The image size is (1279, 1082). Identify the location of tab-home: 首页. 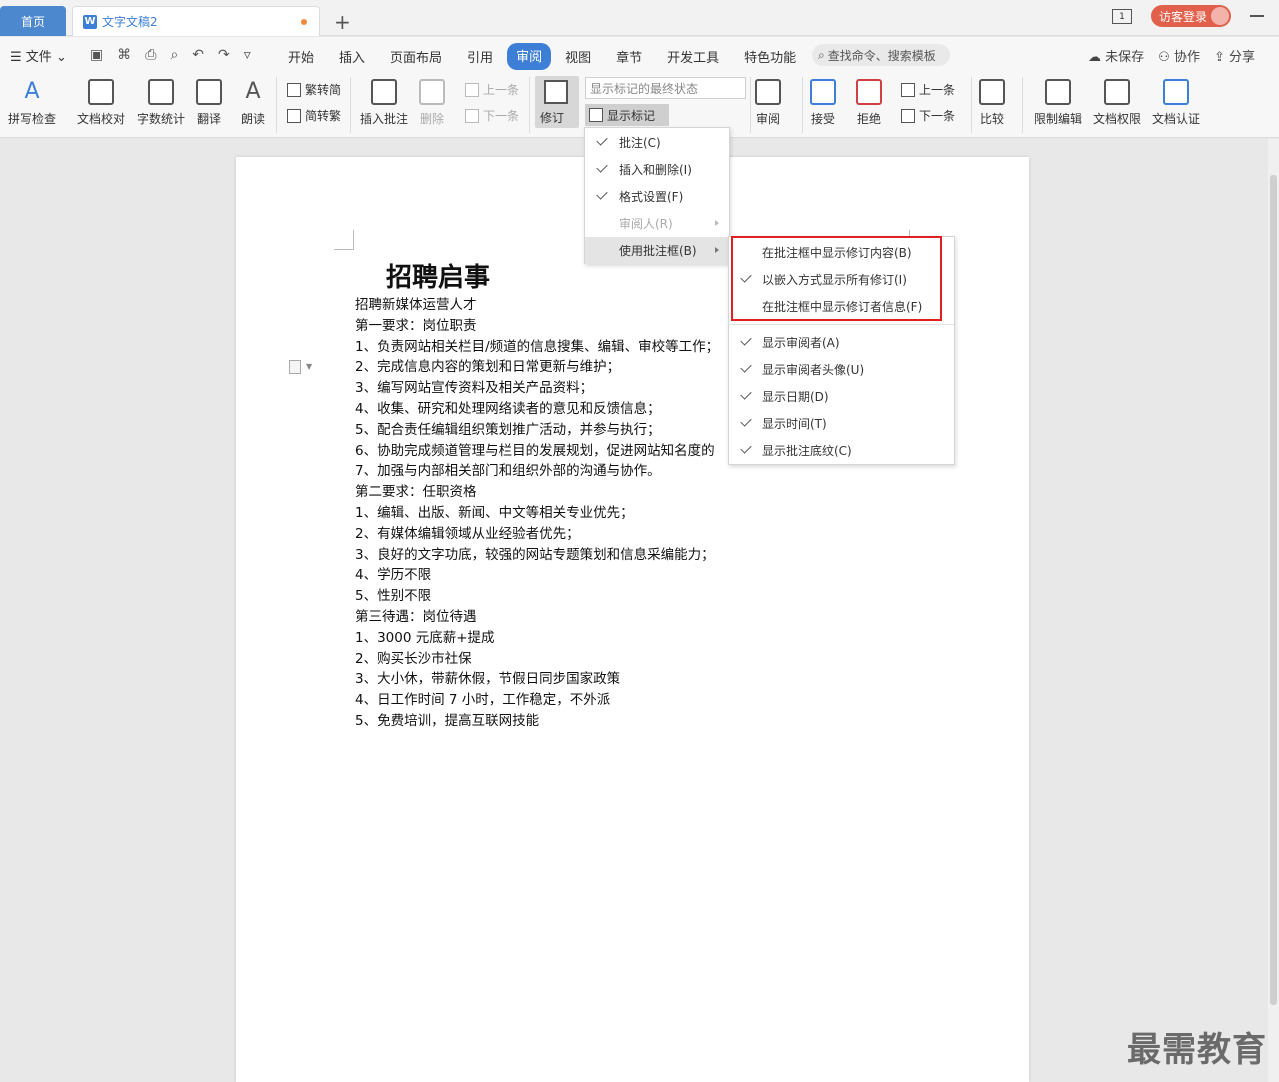
(33, 21).